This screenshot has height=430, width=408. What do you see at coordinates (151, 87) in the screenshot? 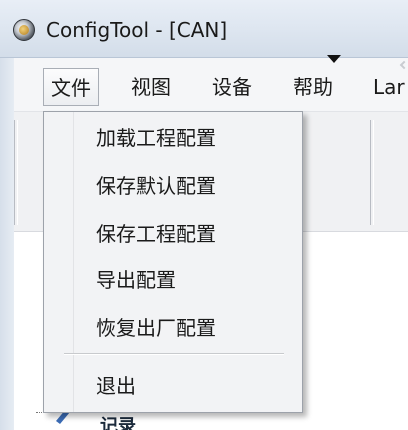
I see `menu-view: 视图` at bounding box center [151, 87].